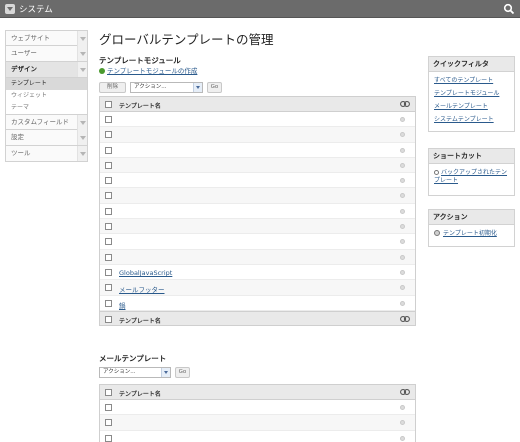 The height and width of the screenshot is (442, 520). I want to click on sidebar-item-label: カスタムフィールド, so click(40, 122).